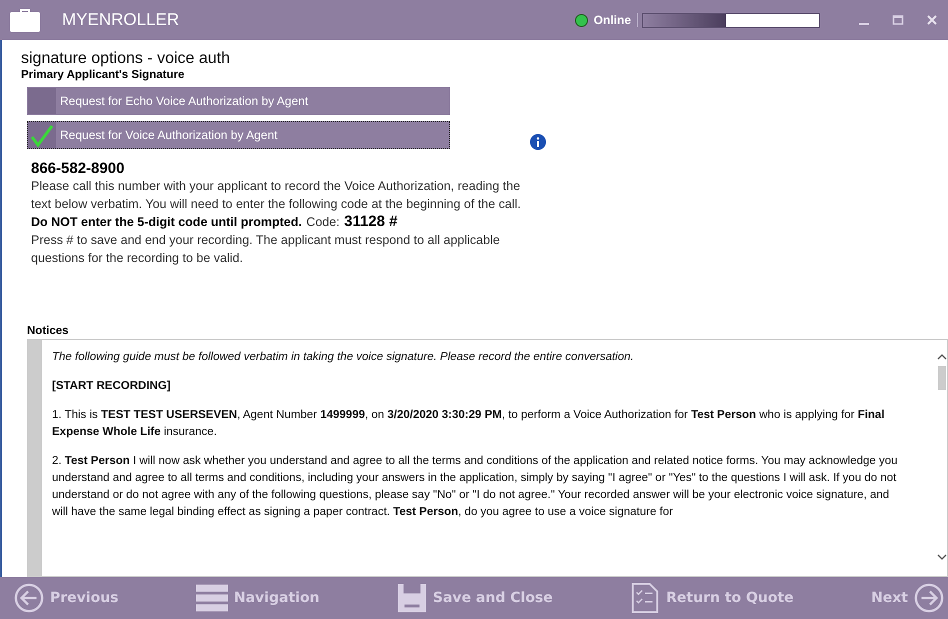 Image resolution: width=948 pixels, height=619 pixels. Describe the element at coordinates (371, 221) in the screenshot. I see `code-value: 31128 #` at that location.